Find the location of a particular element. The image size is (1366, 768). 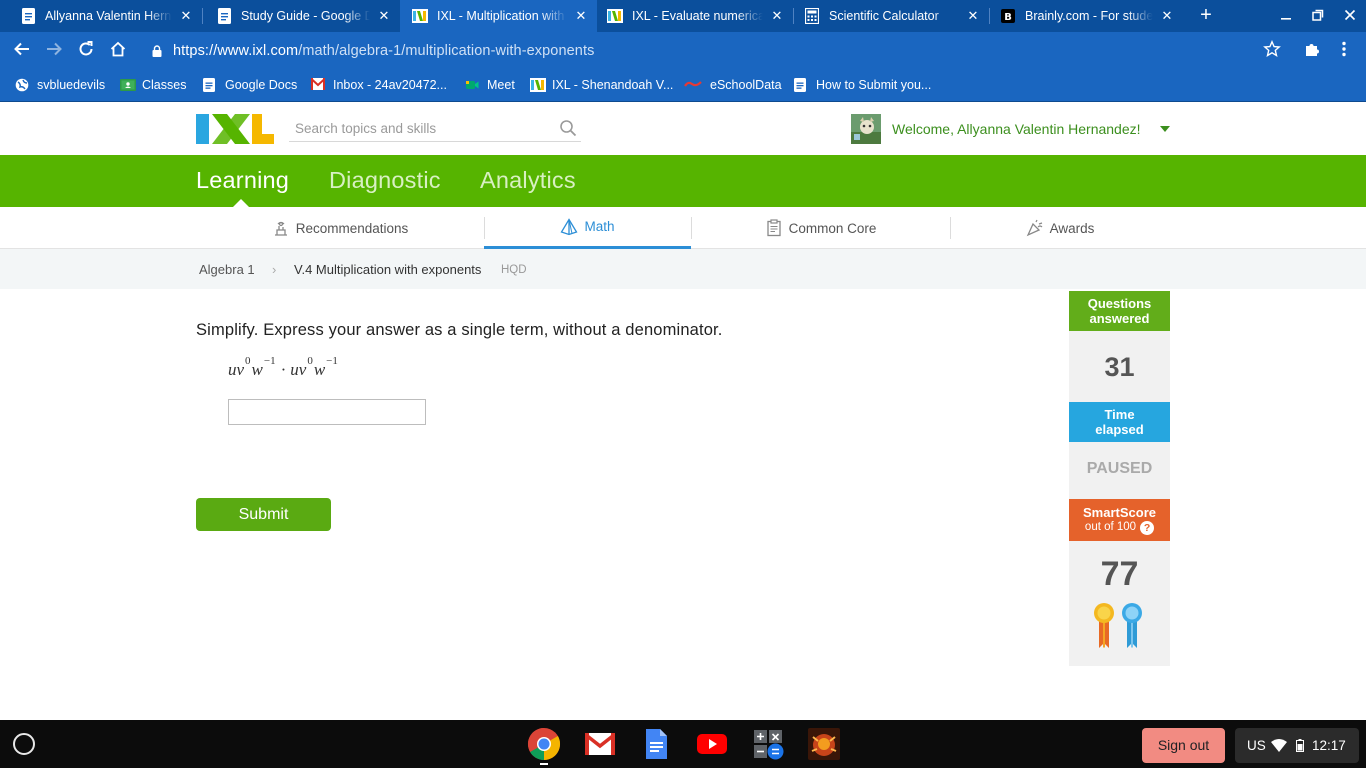

calculator-icon is located at coordinates (812, 16).